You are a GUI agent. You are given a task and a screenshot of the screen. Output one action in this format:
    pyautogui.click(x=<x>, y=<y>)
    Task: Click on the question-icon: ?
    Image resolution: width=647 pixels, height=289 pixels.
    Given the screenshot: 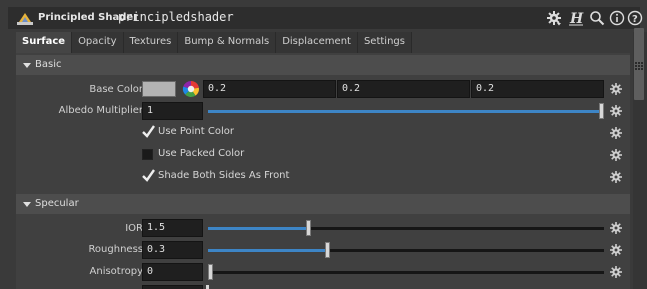 What is the action you would take?
    pyautogui.click(x=635, y=18)
    